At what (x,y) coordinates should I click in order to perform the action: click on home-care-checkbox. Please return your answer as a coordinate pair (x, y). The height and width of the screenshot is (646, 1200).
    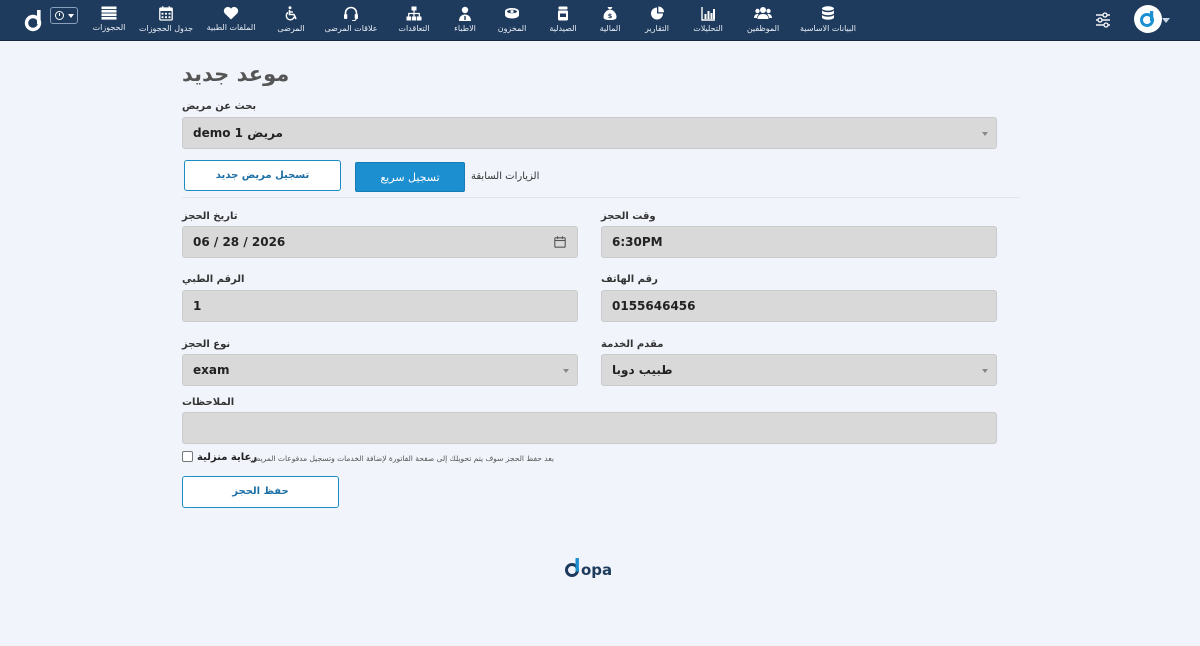
    Looking at the image, I should click on (187, 456).